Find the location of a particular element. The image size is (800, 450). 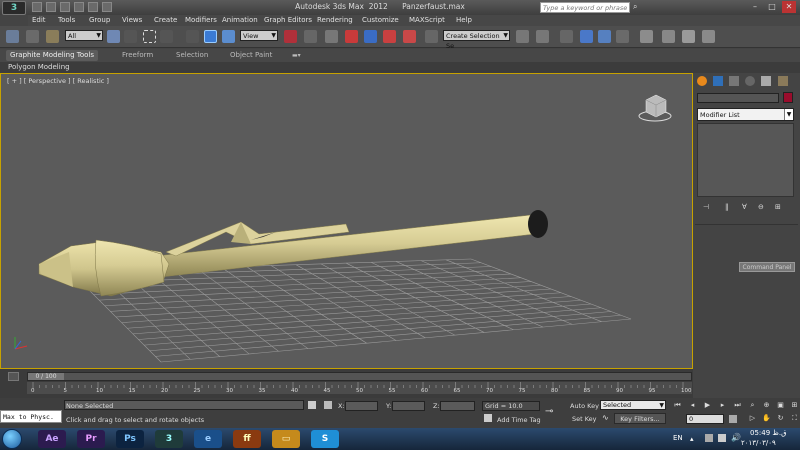

add-time-tag-button: Add Time Tag is located at coordinates (519, 420).